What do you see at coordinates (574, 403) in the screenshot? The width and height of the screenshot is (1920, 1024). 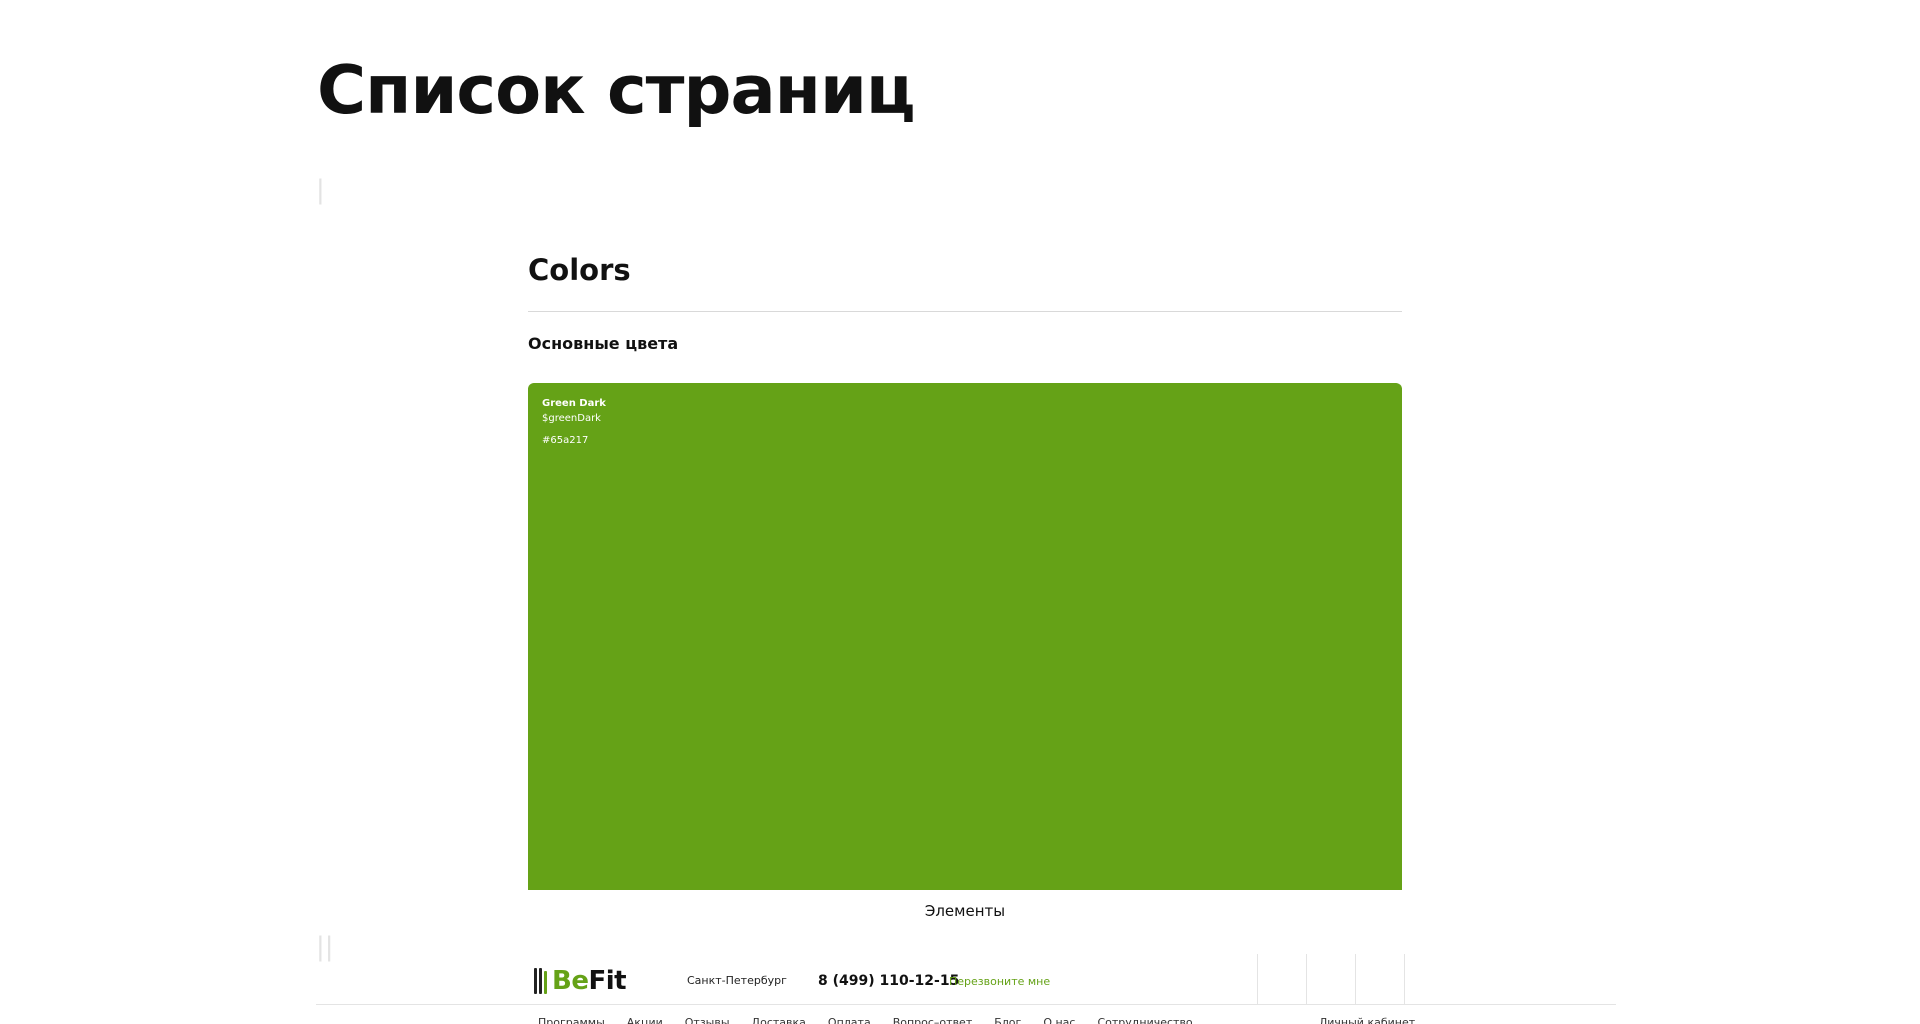 I see `swatch-color-name: Green Dark` at bounding box center [574, 403].